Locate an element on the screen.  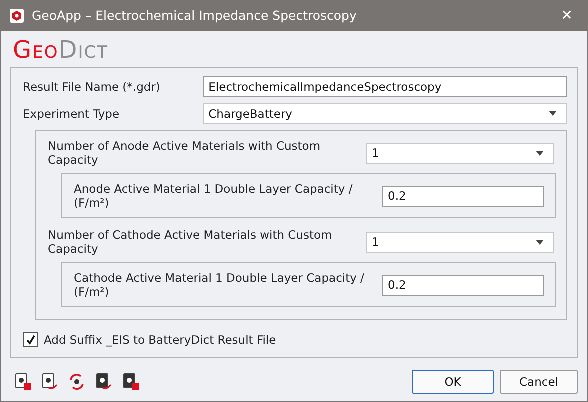
field-label: Anode Active Material 1 Double Layer Capacity / (F/m²) is located at coordinates (214, 196).